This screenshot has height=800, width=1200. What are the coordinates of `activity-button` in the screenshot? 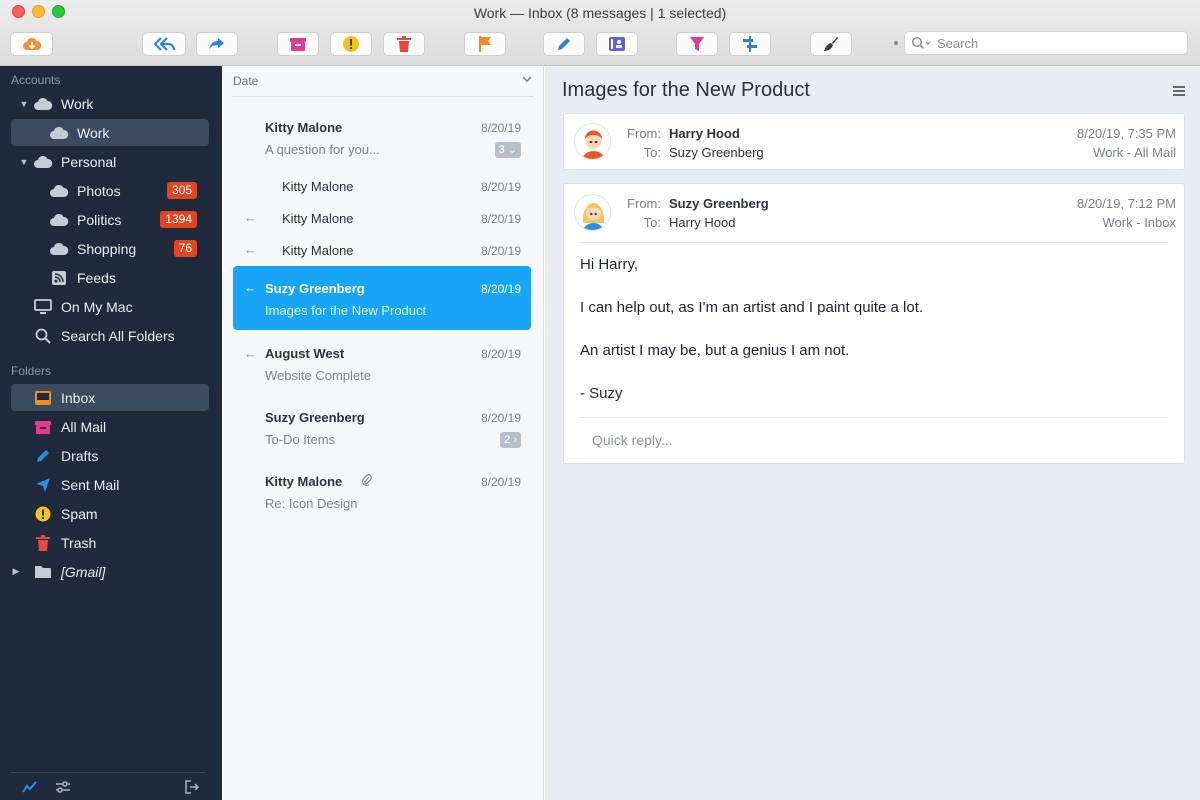 It's located at (30, 789).